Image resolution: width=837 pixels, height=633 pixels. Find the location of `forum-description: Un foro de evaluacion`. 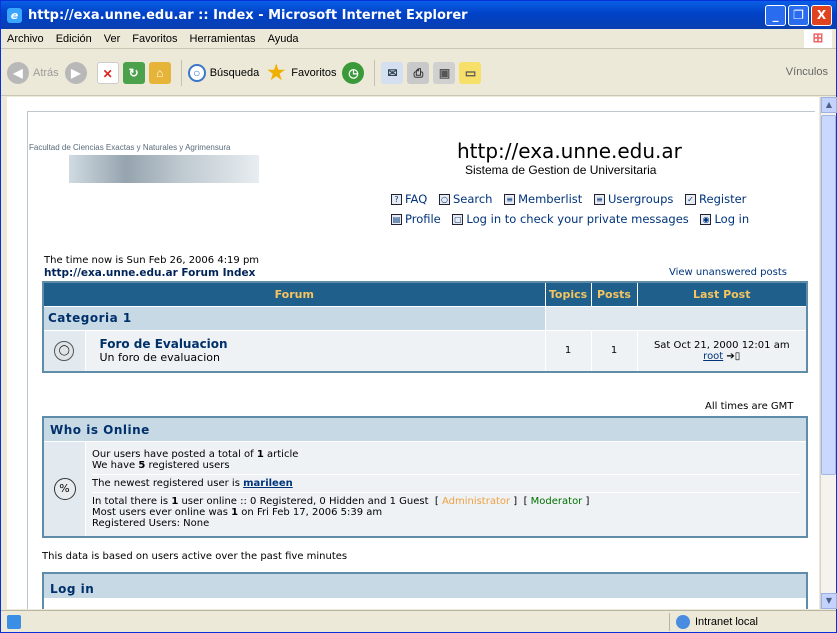

forum-description: Un foro de evaluacion is located at coordinates (159, 358).